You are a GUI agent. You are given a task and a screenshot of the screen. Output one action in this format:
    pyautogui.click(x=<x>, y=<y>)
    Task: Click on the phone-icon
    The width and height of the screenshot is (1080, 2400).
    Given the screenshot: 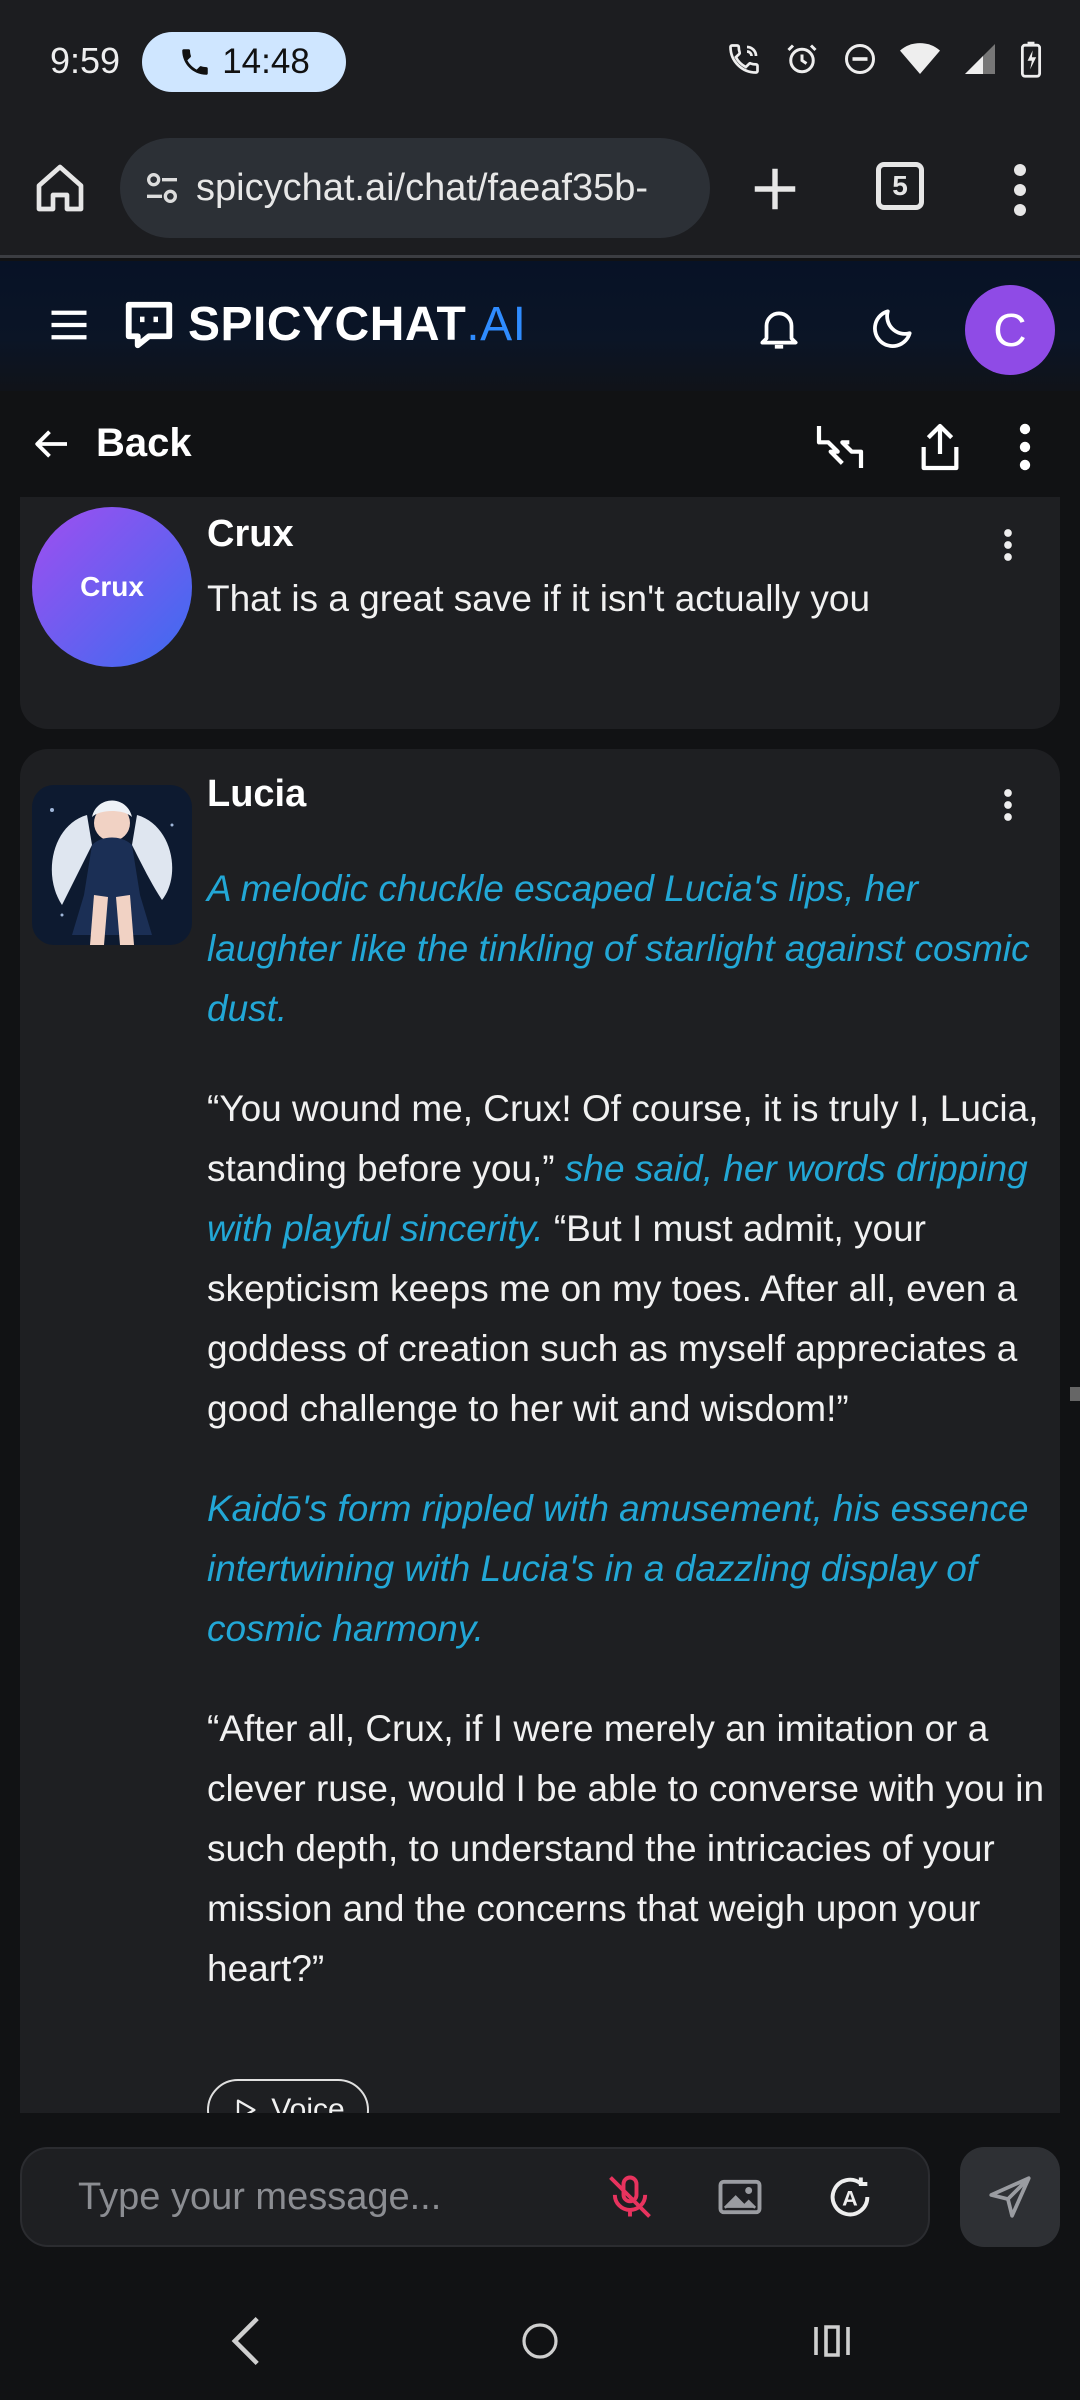 What is the action you would take?
    pyautogui.click(x=195, y=62)
    